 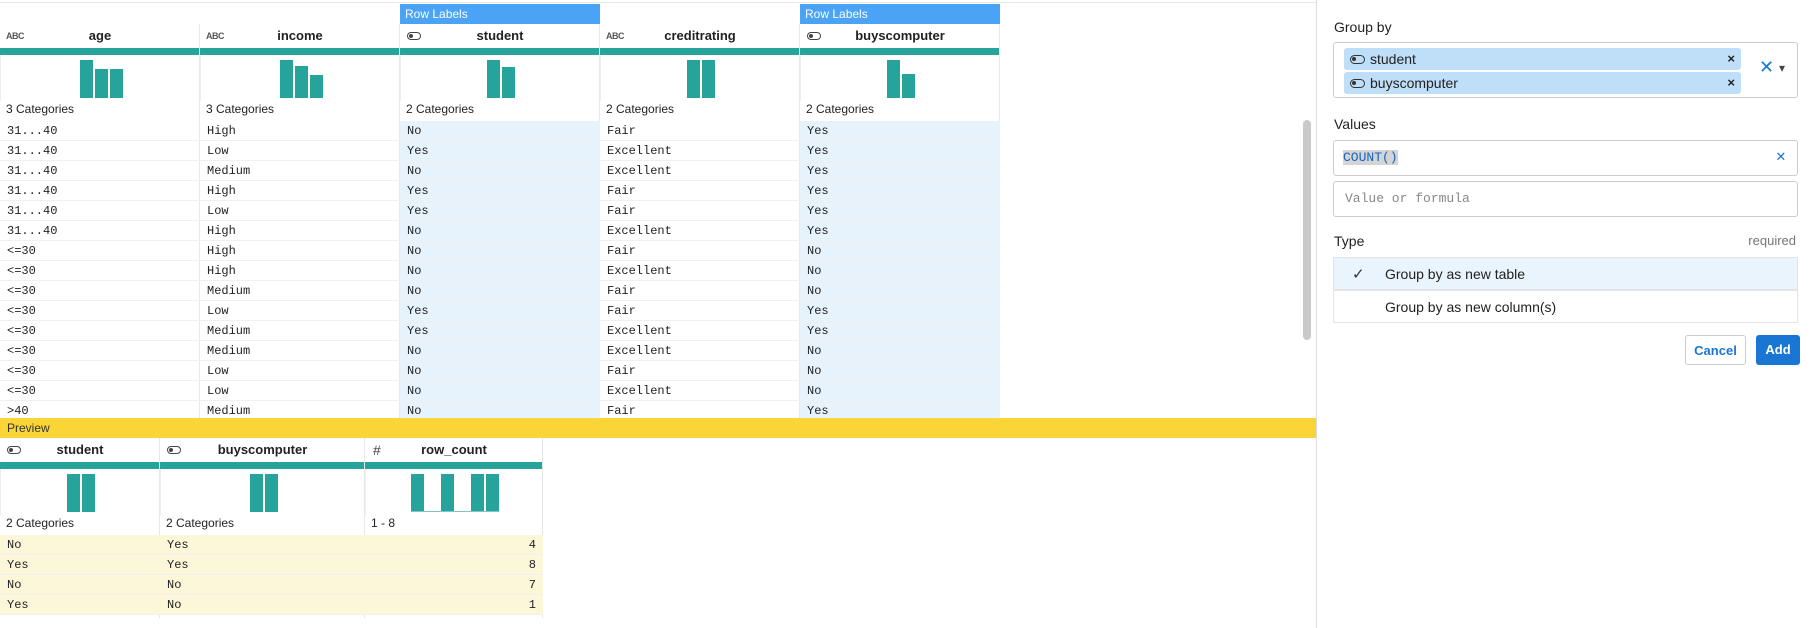 I want to click on group-by-chip-student: student ×, so click(x=1542, y=59).